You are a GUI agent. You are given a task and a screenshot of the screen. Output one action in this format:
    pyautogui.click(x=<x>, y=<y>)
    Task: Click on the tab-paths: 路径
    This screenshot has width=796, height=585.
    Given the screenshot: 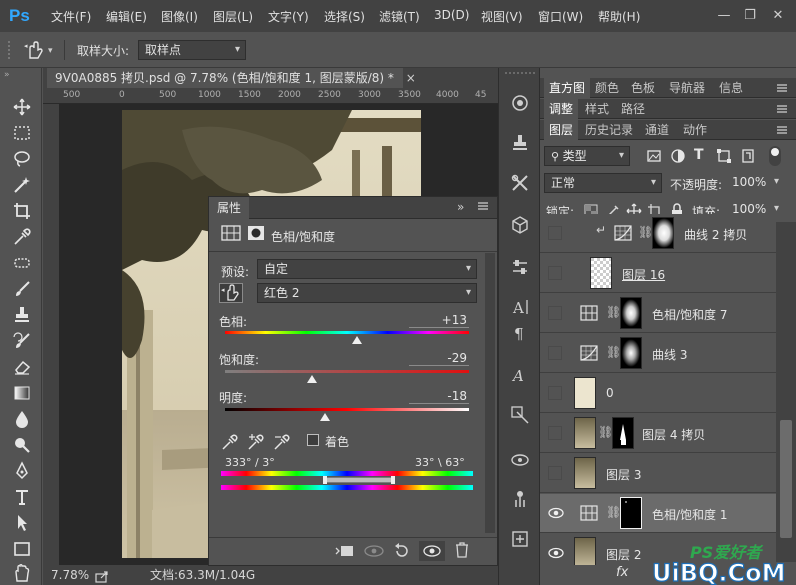 What is the action you would take?
    pyautogui.click(x=633, y=109)
    